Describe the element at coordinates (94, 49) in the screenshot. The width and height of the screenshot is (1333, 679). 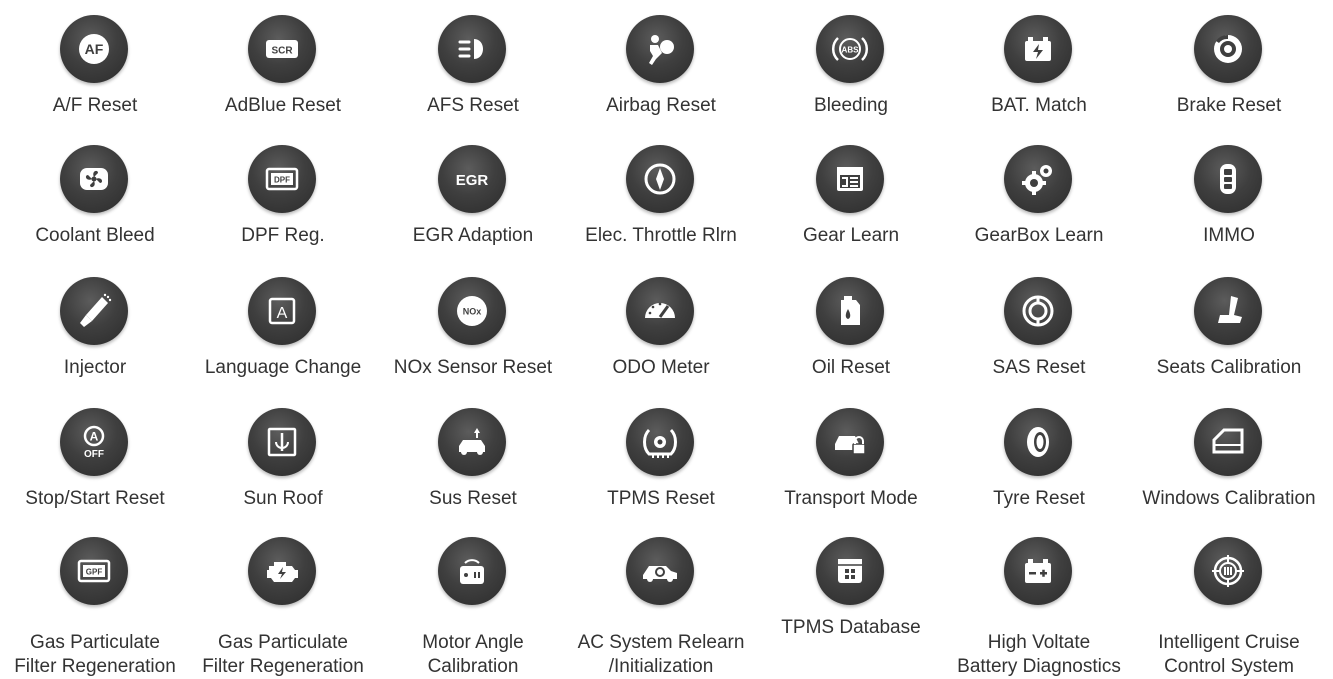
I see `svg-text: AF` at that location.